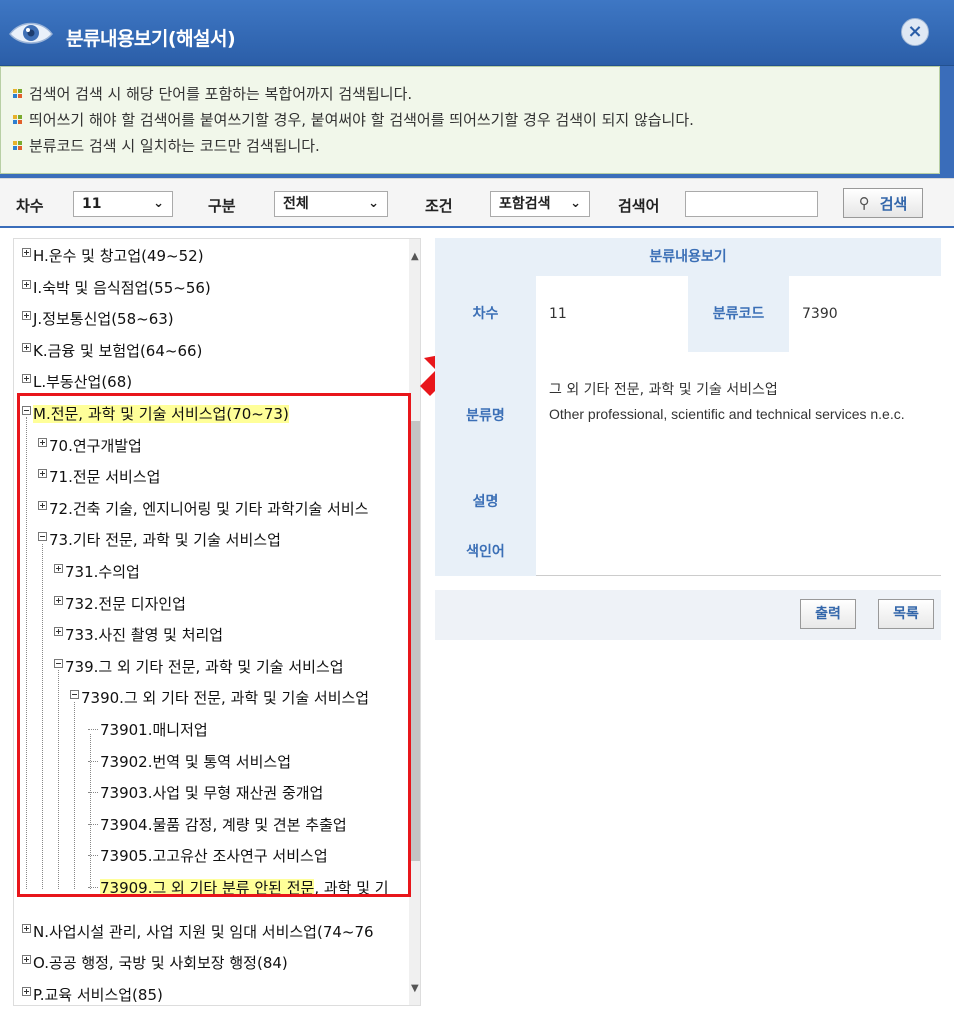 The width and height of the screenshot is (954, 1024). What do you see at coordinates (915, 32) in the screenshot?
I see `close-icon: ×` at bounding box center [915, 32].